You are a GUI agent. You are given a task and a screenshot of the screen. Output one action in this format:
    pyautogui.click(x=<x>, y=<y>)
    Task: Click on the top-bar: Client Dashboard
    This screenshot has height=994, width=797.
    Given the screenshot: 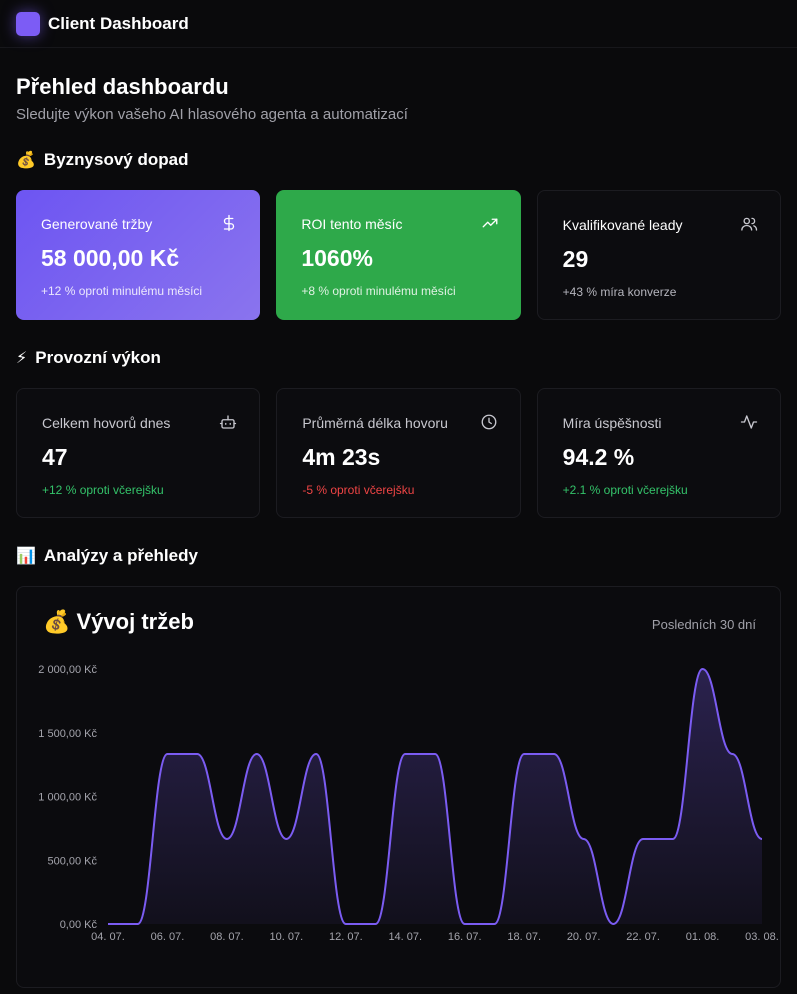 What is the action you would take?
    pyautogui.click(x=398, y=24)
    